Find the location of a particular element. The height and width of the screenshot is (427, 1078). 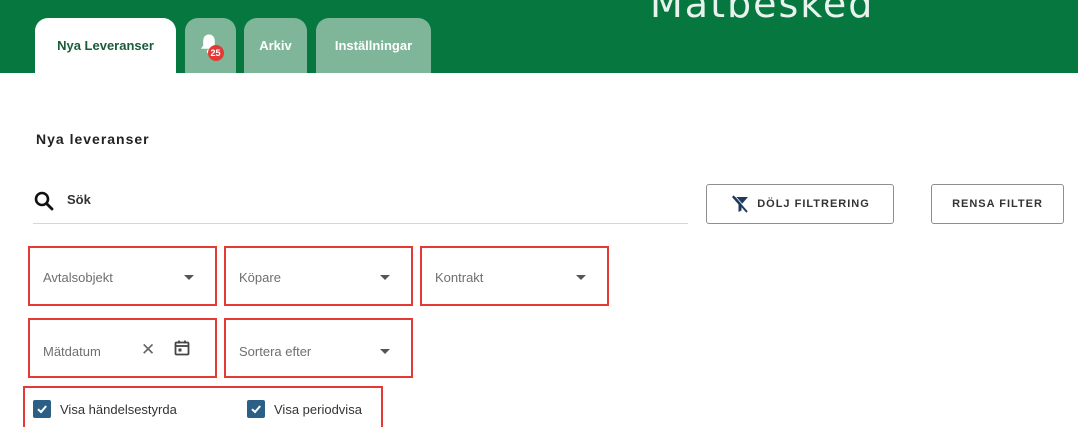

search-bar is located at coordinates (360, 206).